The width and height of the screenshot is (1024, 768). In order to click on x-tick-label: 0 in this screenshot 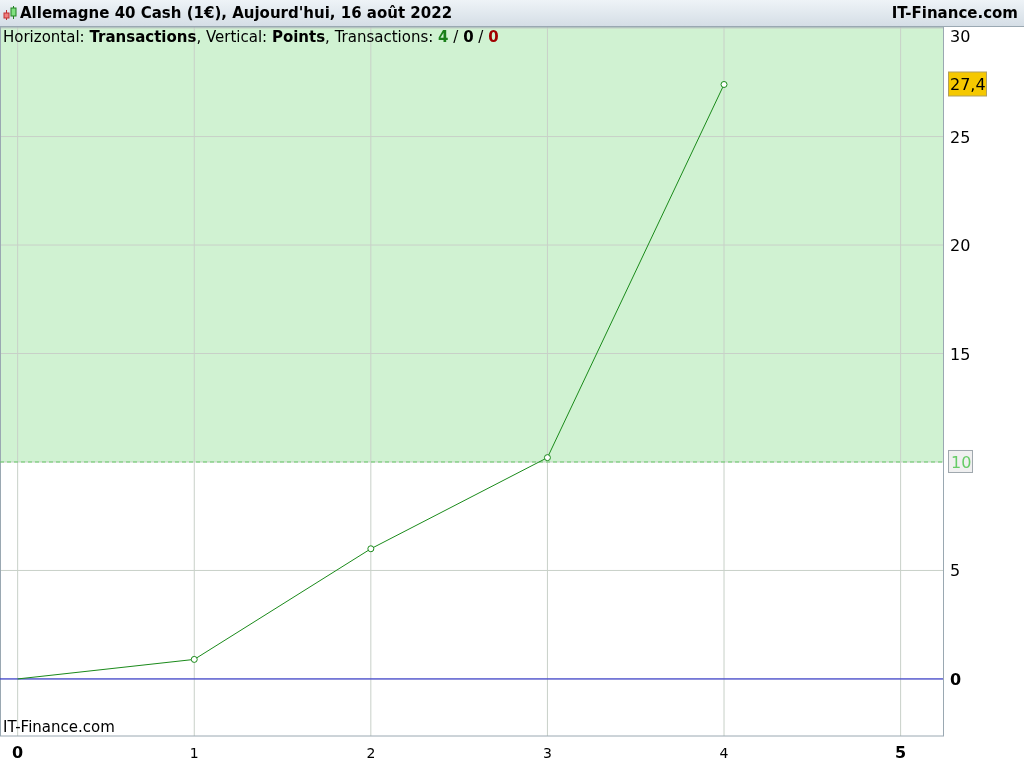, I will do `click(18, 752)`.